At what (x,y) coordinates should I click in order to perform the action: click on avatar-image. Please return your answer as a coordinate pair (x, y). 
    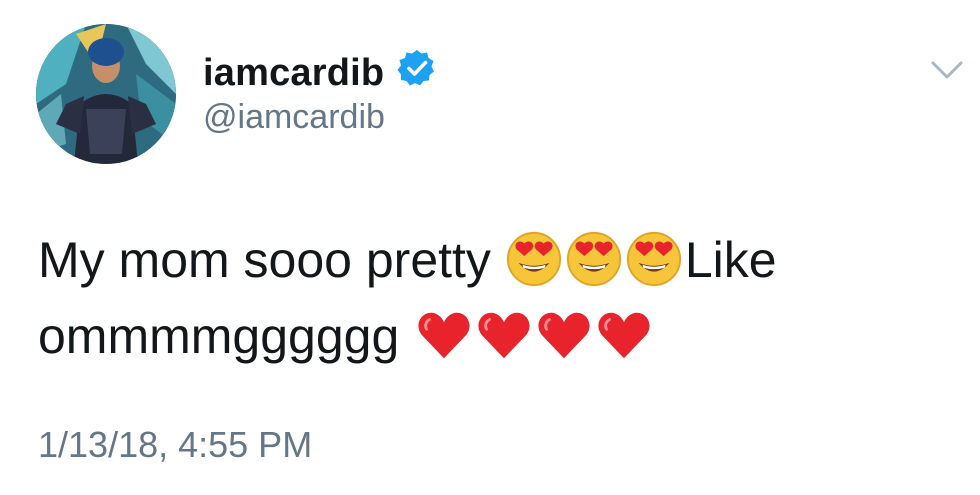
    Looking at the image, I should click on (106, 94).